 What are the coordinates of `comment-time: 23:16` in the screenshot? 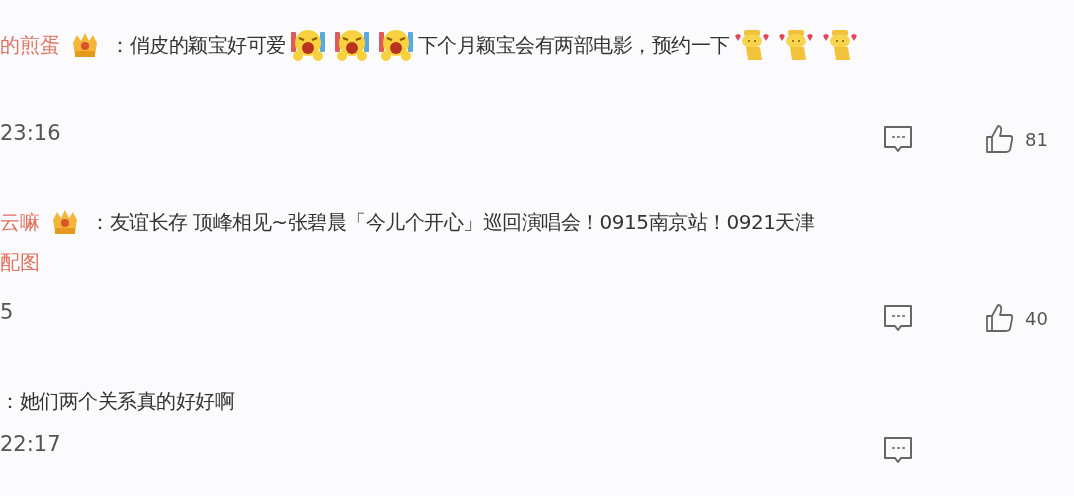 It's located at (30, 133).